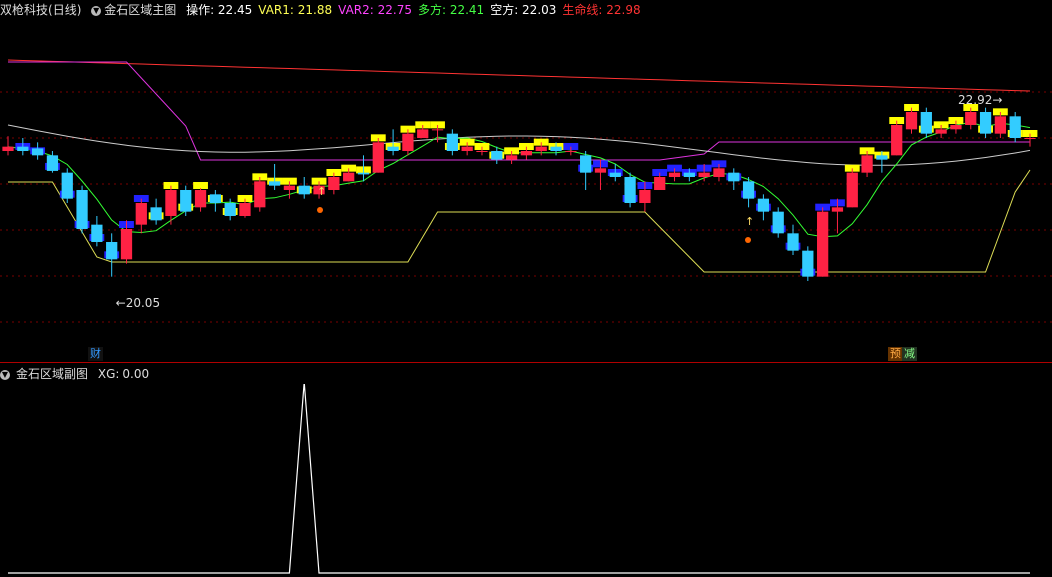 The image size is (1052, 577). Describe the element at coordinates (980, 100) in the screenshot. I see `high-price-label: 22.92→` at that location.